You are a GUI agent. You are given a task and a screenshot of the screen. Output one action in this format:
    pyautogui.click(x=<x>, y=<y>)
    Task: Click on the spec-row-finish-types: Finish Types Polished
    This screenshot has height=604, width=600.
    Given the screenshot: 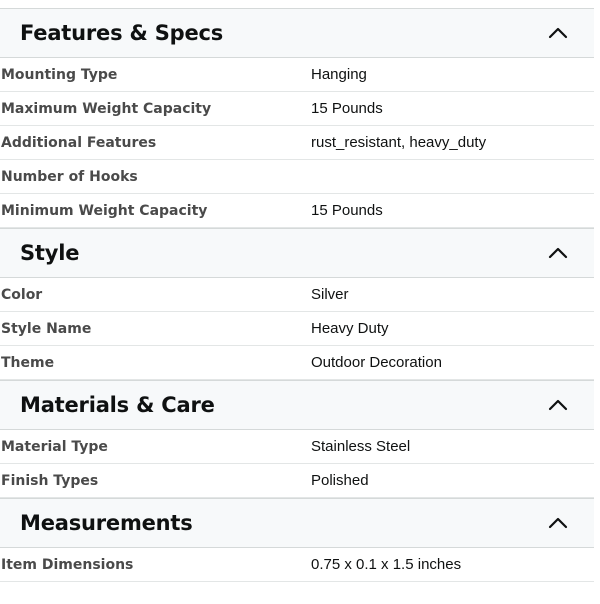 What is the action you would take?
    pyautogui.click(x=297, y=481)
    